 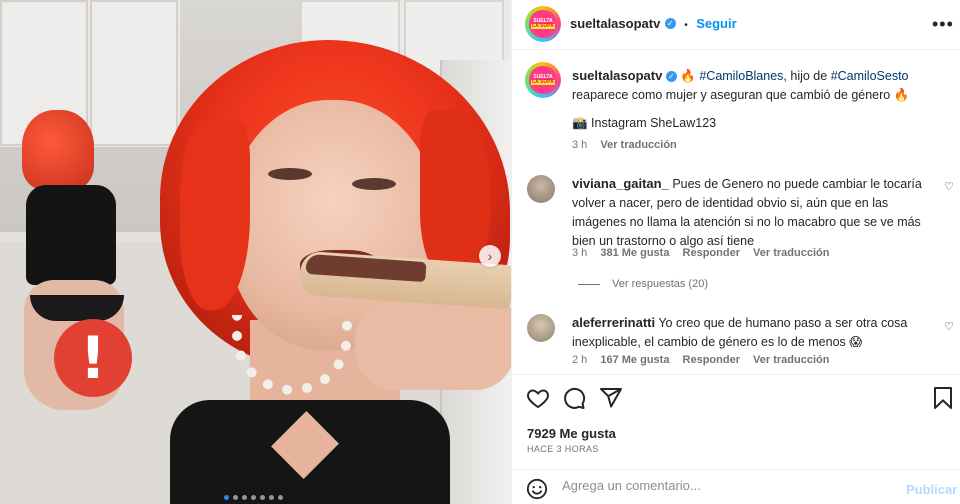 What do you see at coordinates (943, 24) in the screenshot?
I see `more-options-icon: •••` at bounding box center [943, 24].